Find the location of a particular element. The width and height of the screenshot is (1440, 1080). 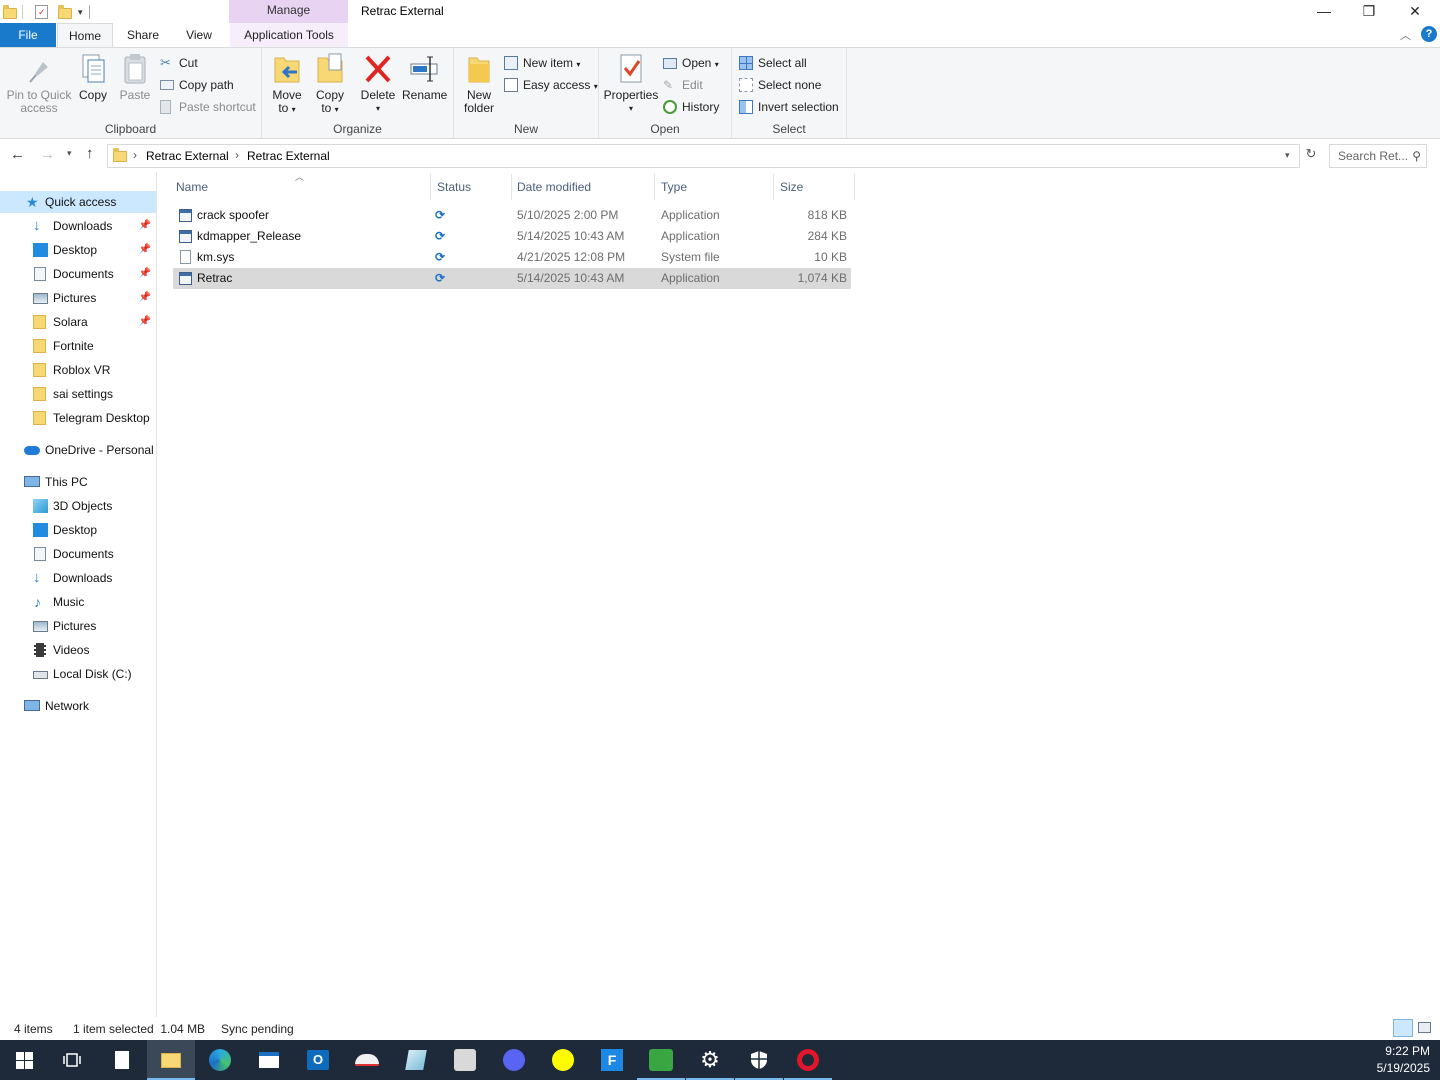

nav-pc-desktop: Desktop is located at coordinates (78, 530).